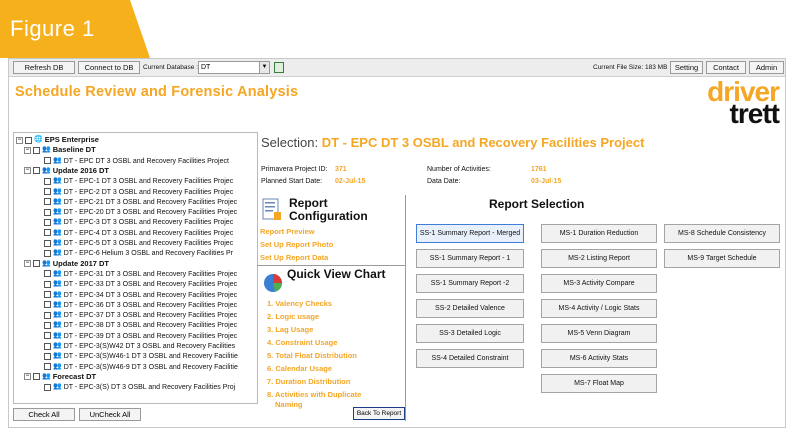  What do you see at coordinates (279, 67) in the screenshot?
I see `database-connect-icon` at bounding box center [279, 67].